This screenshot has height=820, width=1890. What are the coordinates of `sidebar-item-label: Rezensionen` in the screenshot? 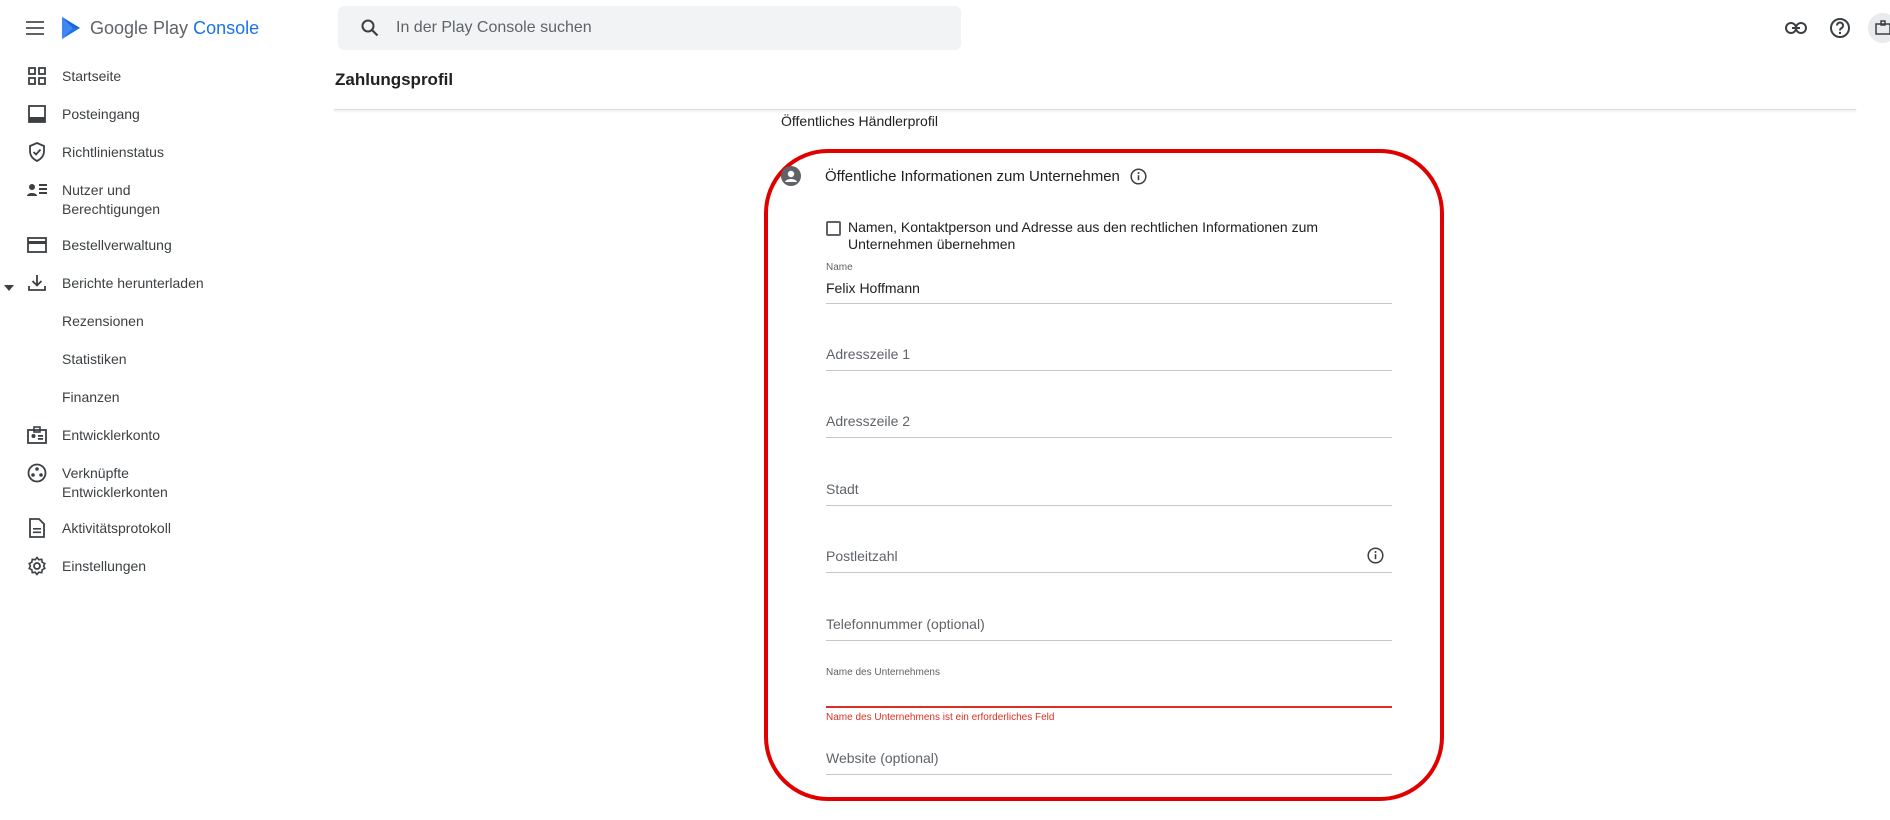 It's located at (103, 321).